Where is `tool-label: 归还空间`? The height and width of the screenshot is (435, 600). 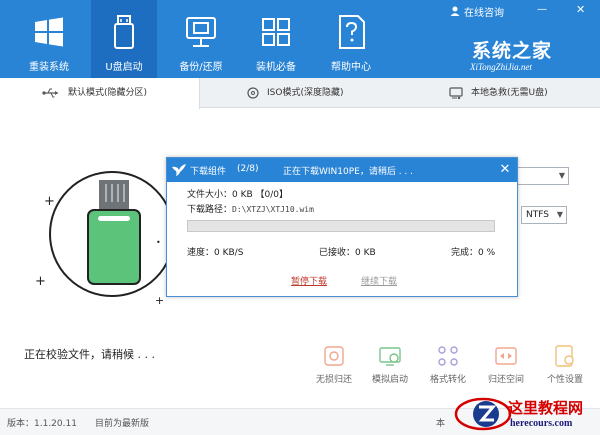 tool-label: 归还空间 is located at coordinates (505, 380).